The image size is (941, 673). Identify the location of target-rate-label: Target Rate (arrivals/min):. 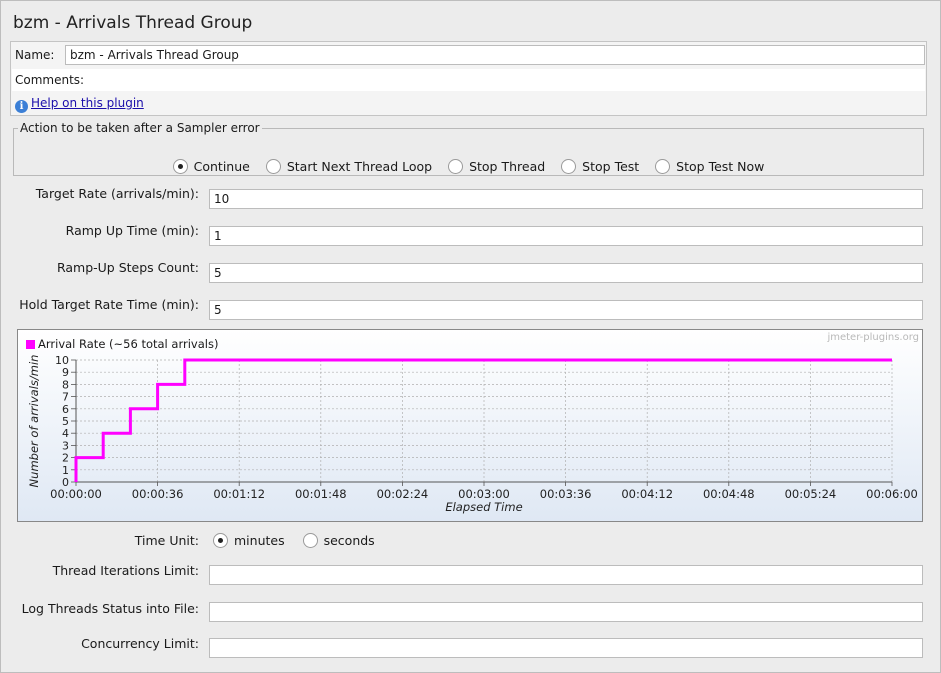
(117, 193).